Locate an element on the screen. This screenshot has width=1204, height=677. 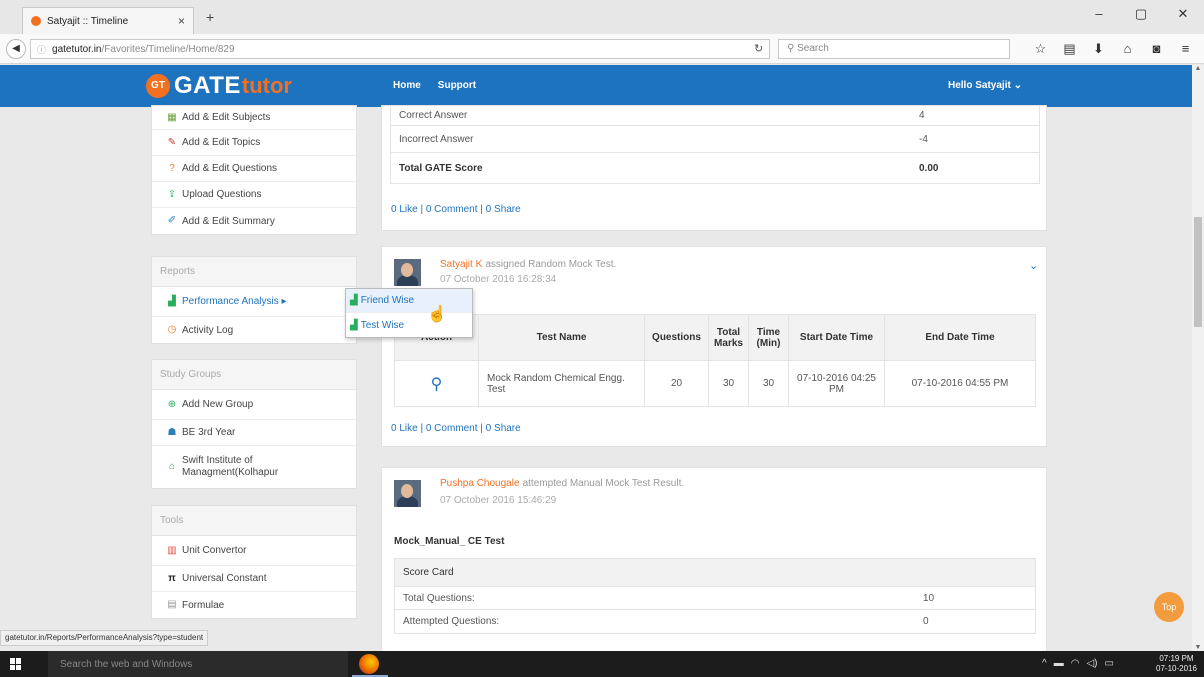
post-header: Satyajit K assigned Random Mock Test. is located at coordinates (528, 264).